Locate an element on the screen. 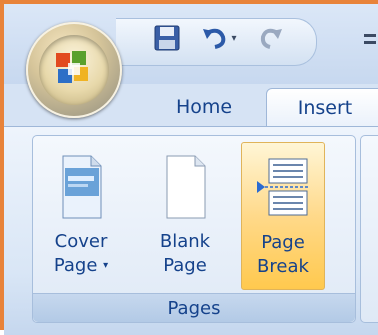 The image size is (378, 335). blank-page-label-line1: Blank is located at coordinates (185, 241).